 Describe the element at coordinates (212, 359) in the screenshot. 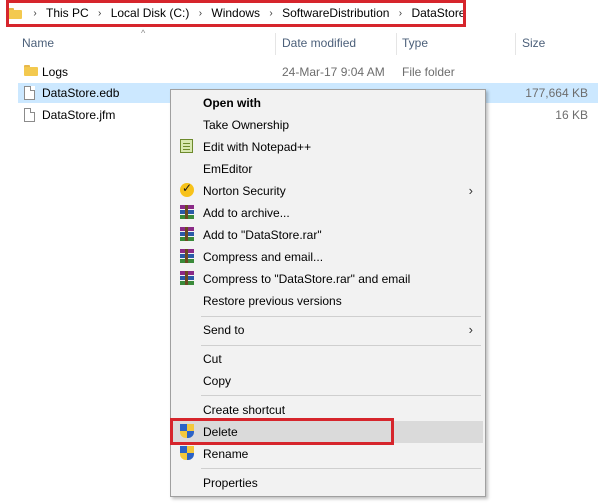

I see `menu-item-label: Cut` at that location.